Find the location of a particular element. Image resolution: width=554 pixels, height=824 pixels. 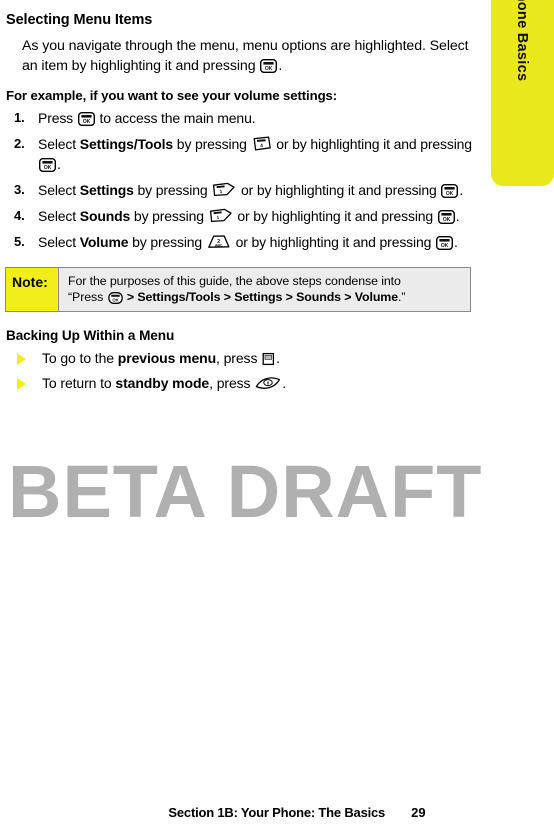

list-item: To return to standby mode, press 0 . is located at coordinates (245, 383).